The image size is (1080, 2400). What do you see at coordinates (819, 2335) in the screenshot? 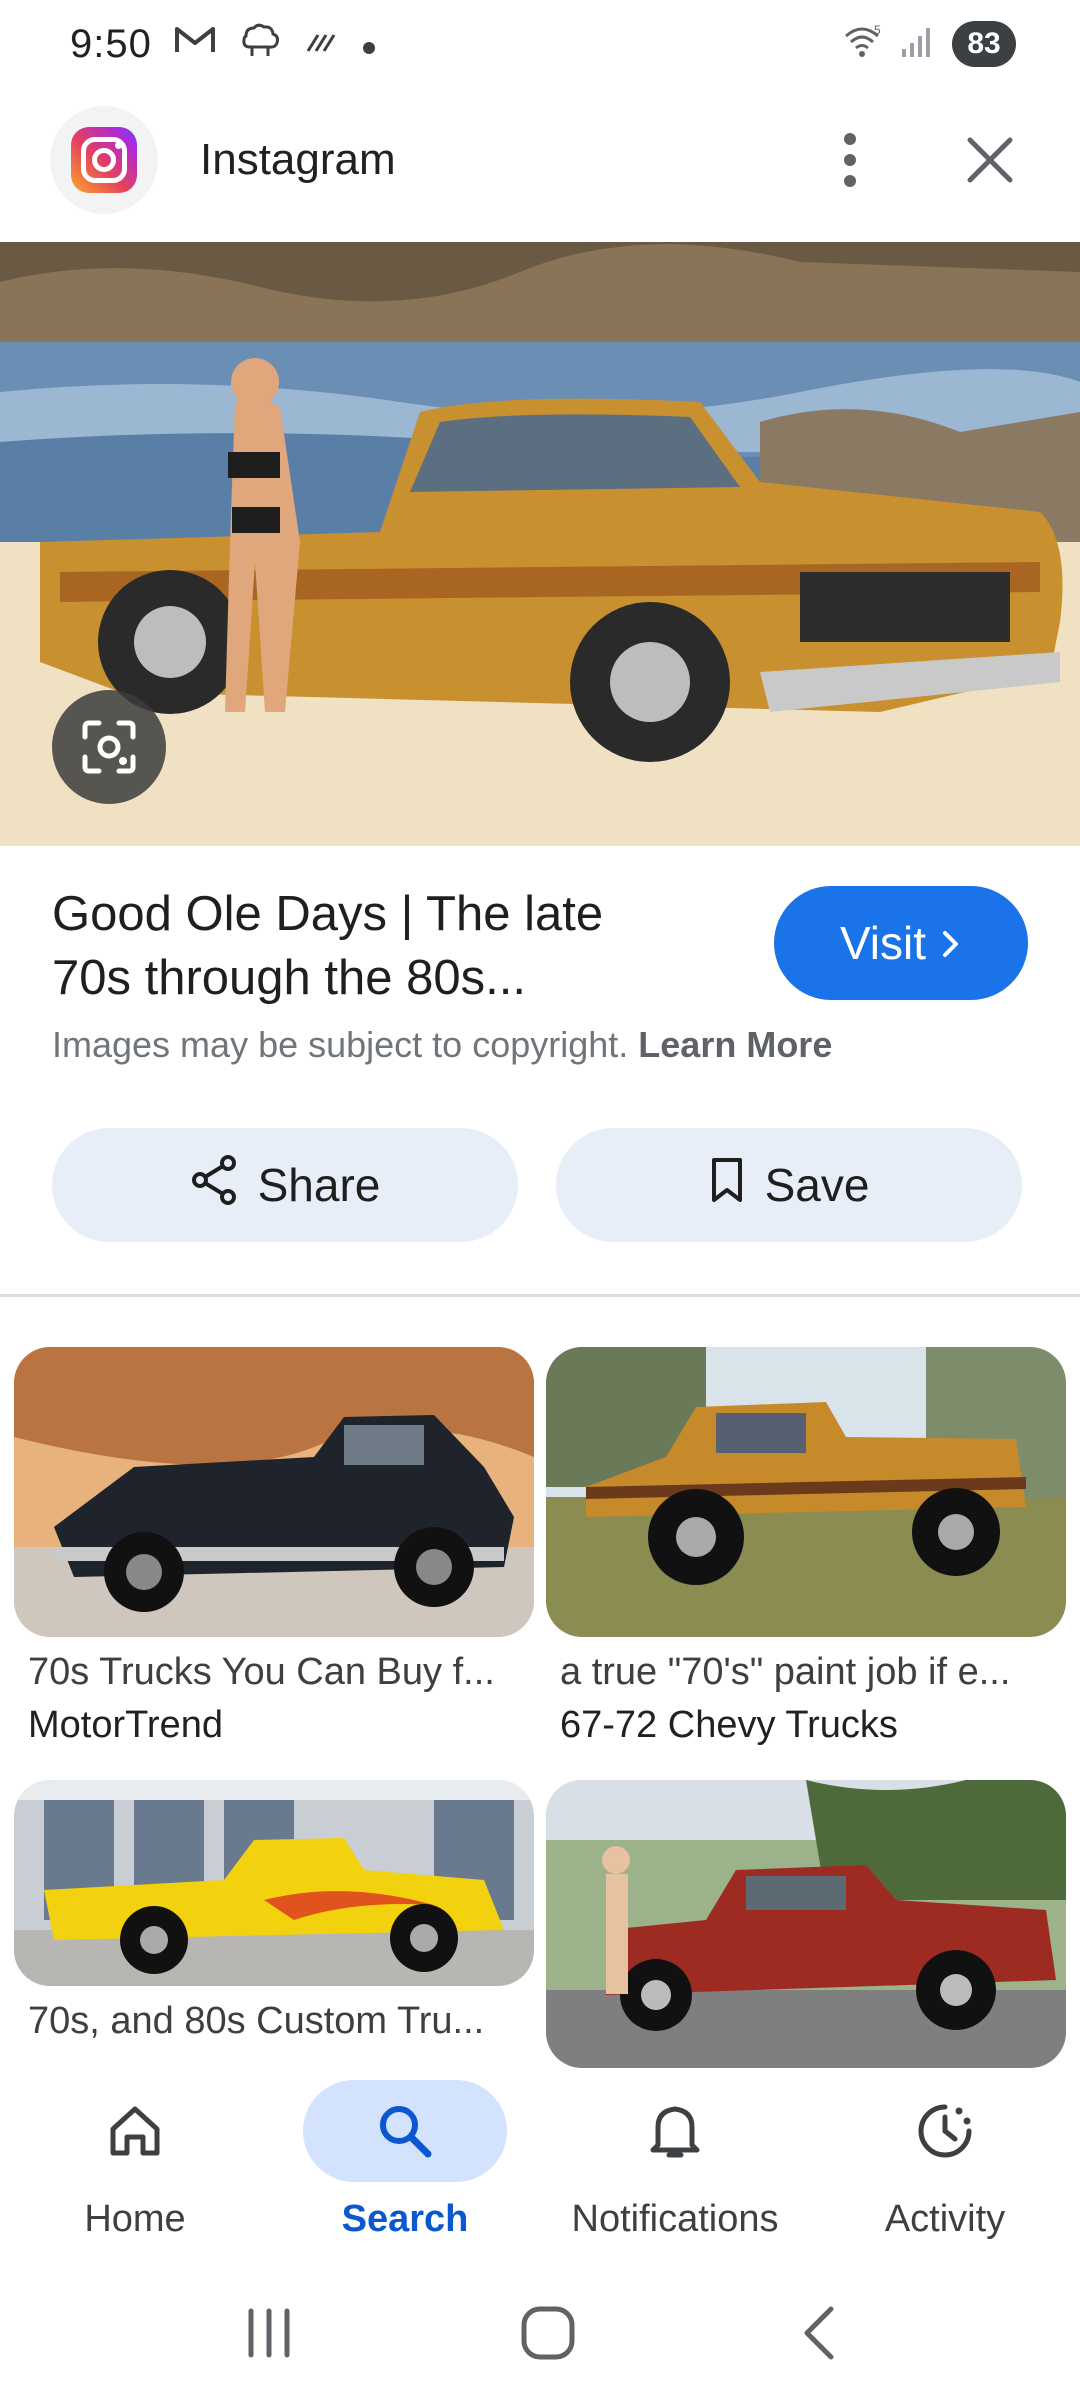
I see `back-icon` at bounding box center [819, 2335].